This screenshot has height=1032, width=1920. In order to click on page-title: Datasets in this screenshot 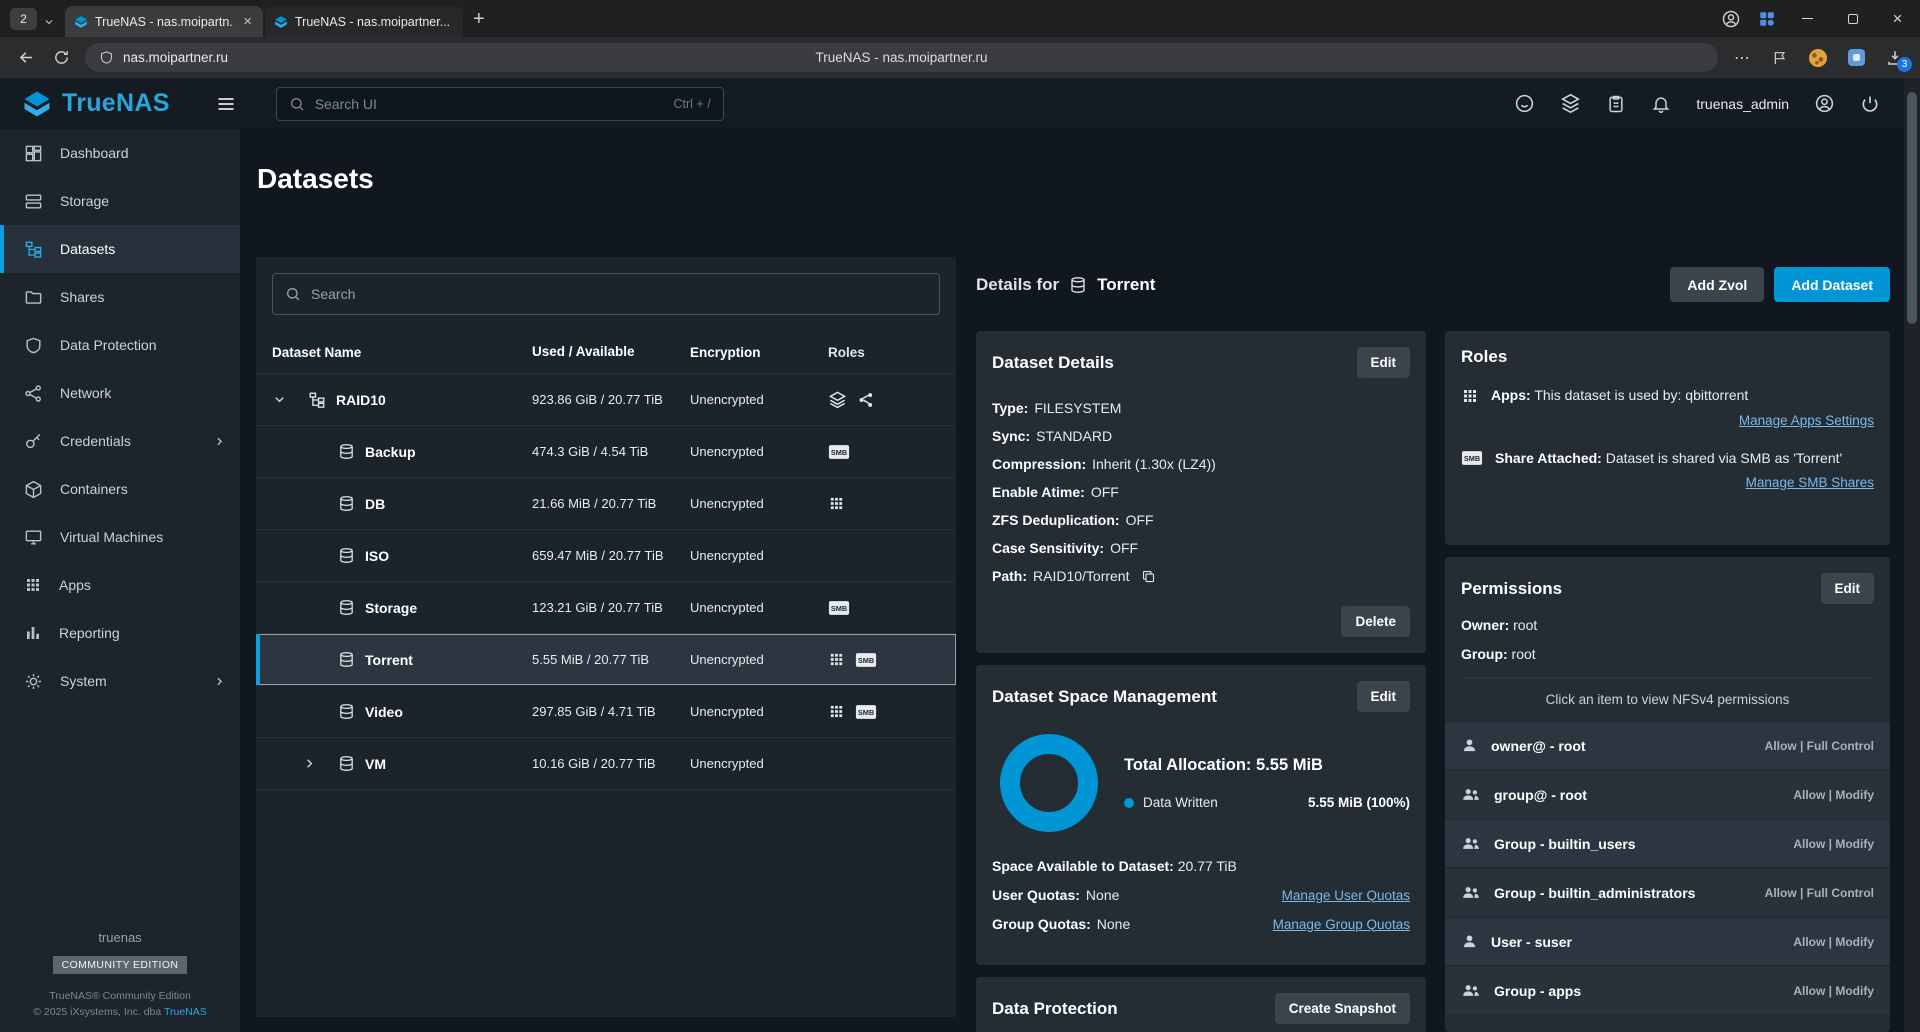, I will do `click(315, 178)`.